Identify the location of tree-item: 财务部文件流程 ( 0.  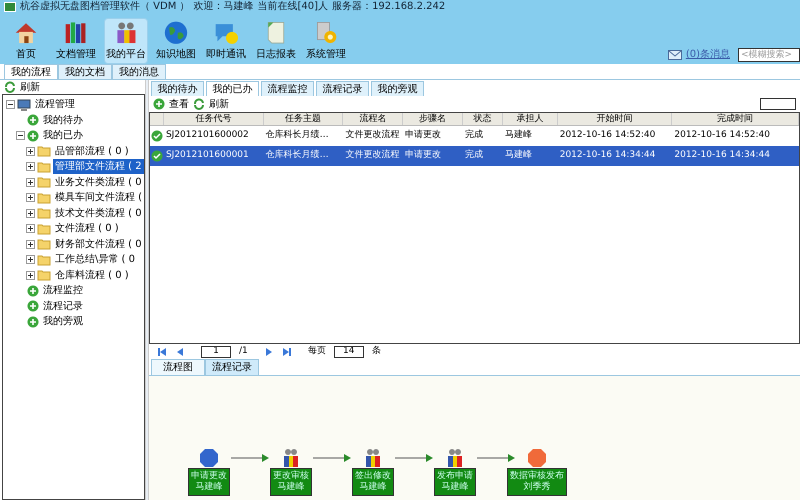
(98, 244).